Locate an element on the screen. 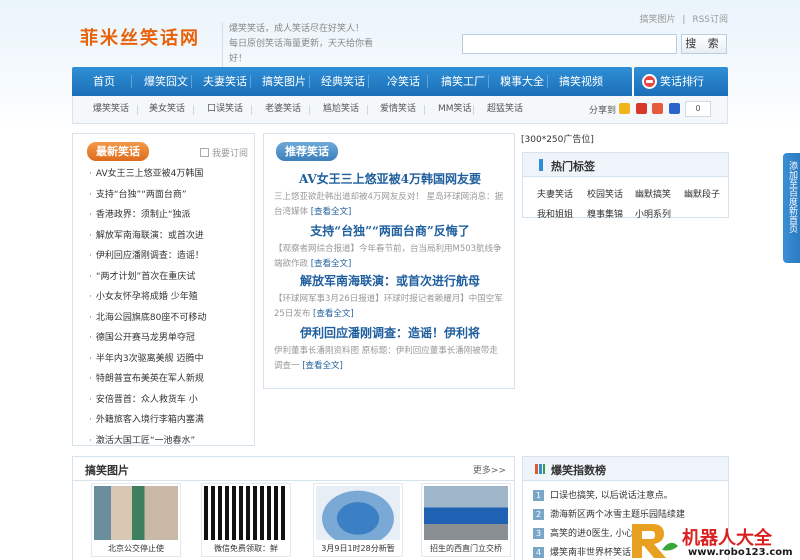  list-item: 半年内3次驱离美舰 迈腾中 is located at coordinates (171, 359).